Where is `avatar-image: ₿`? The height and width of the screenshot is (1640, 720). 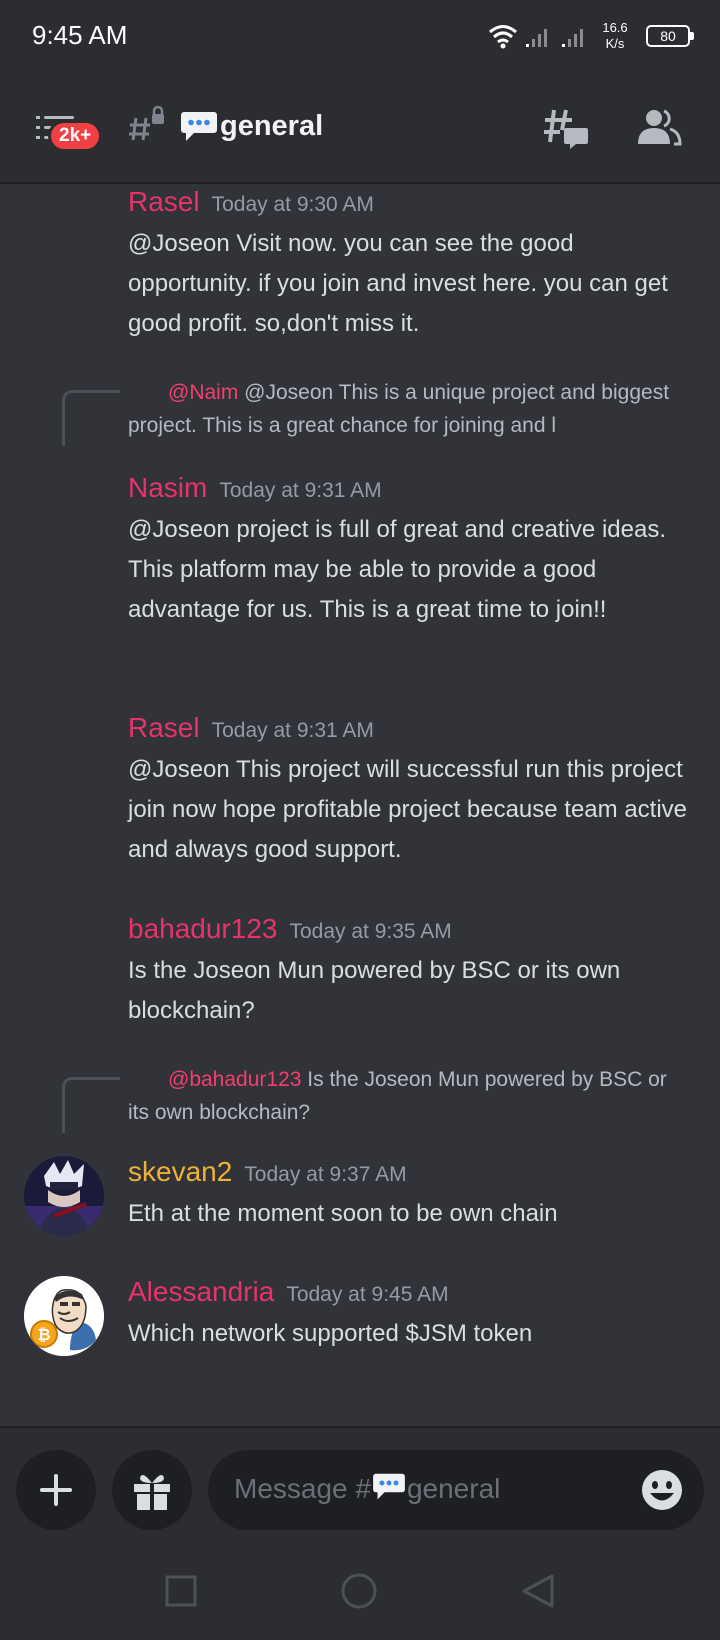 avatar-image: ₿ is located at coordinates (64, 1316).